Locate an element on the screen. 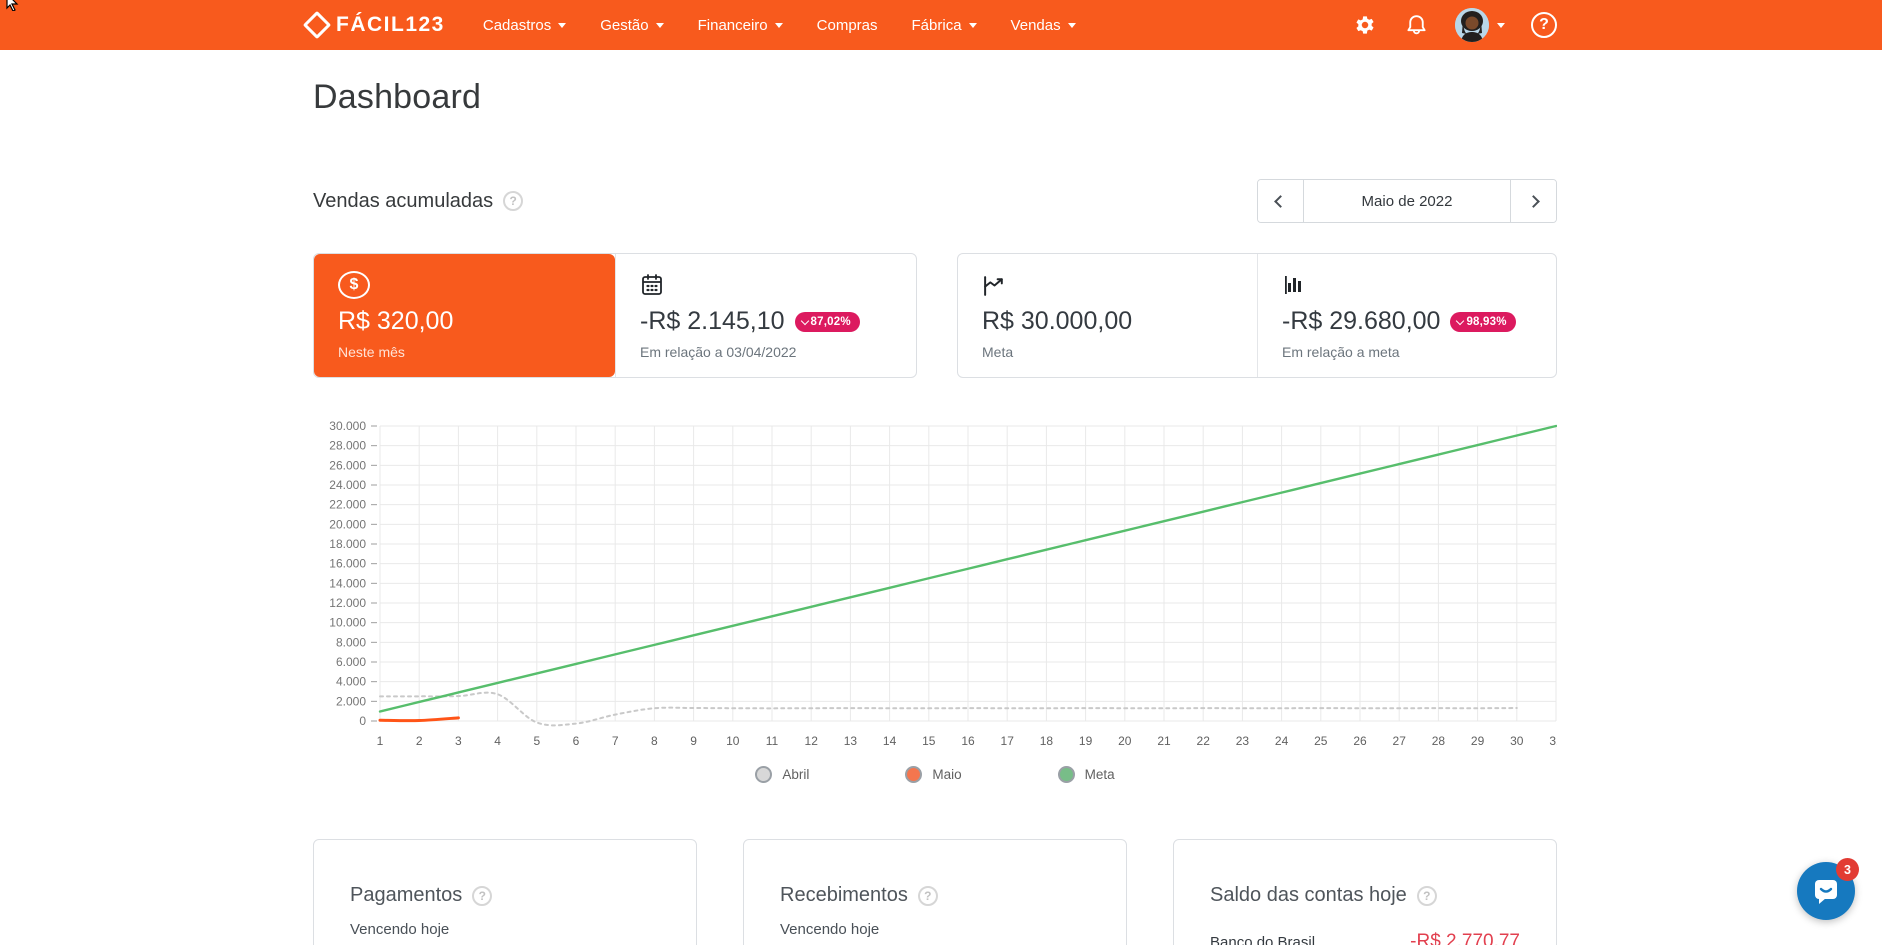 The height and width of the screenshot is (945, 1882). apps-grid-icon is located at coordinates (1313, 25).